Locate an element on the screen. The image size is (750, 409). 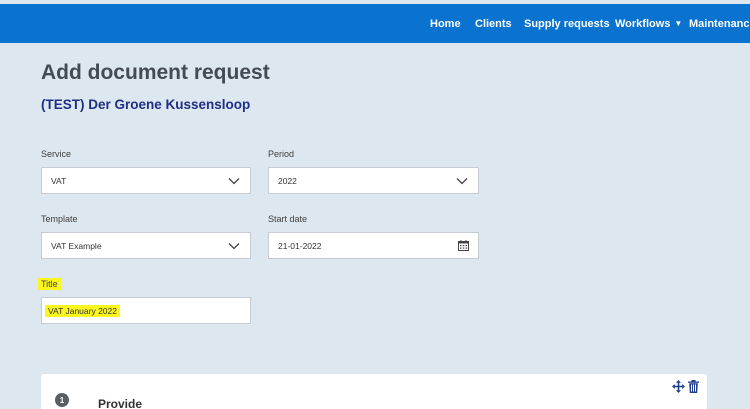
nav-maintenance-label: Maintenance is located at coordinates (719, 23).